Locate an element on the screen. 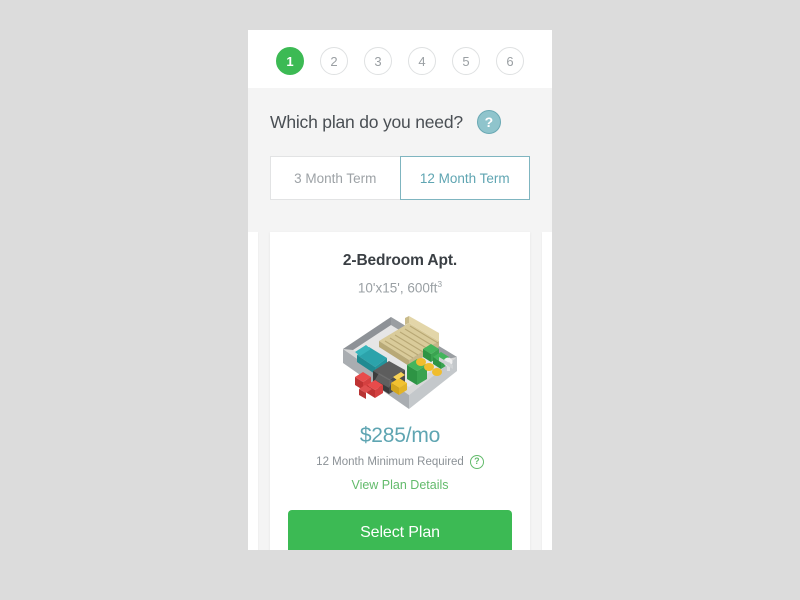 The width and height of the screenshot is (800, 600). title-row: Which plan do you need? ? is located at coordinates (400, 111).